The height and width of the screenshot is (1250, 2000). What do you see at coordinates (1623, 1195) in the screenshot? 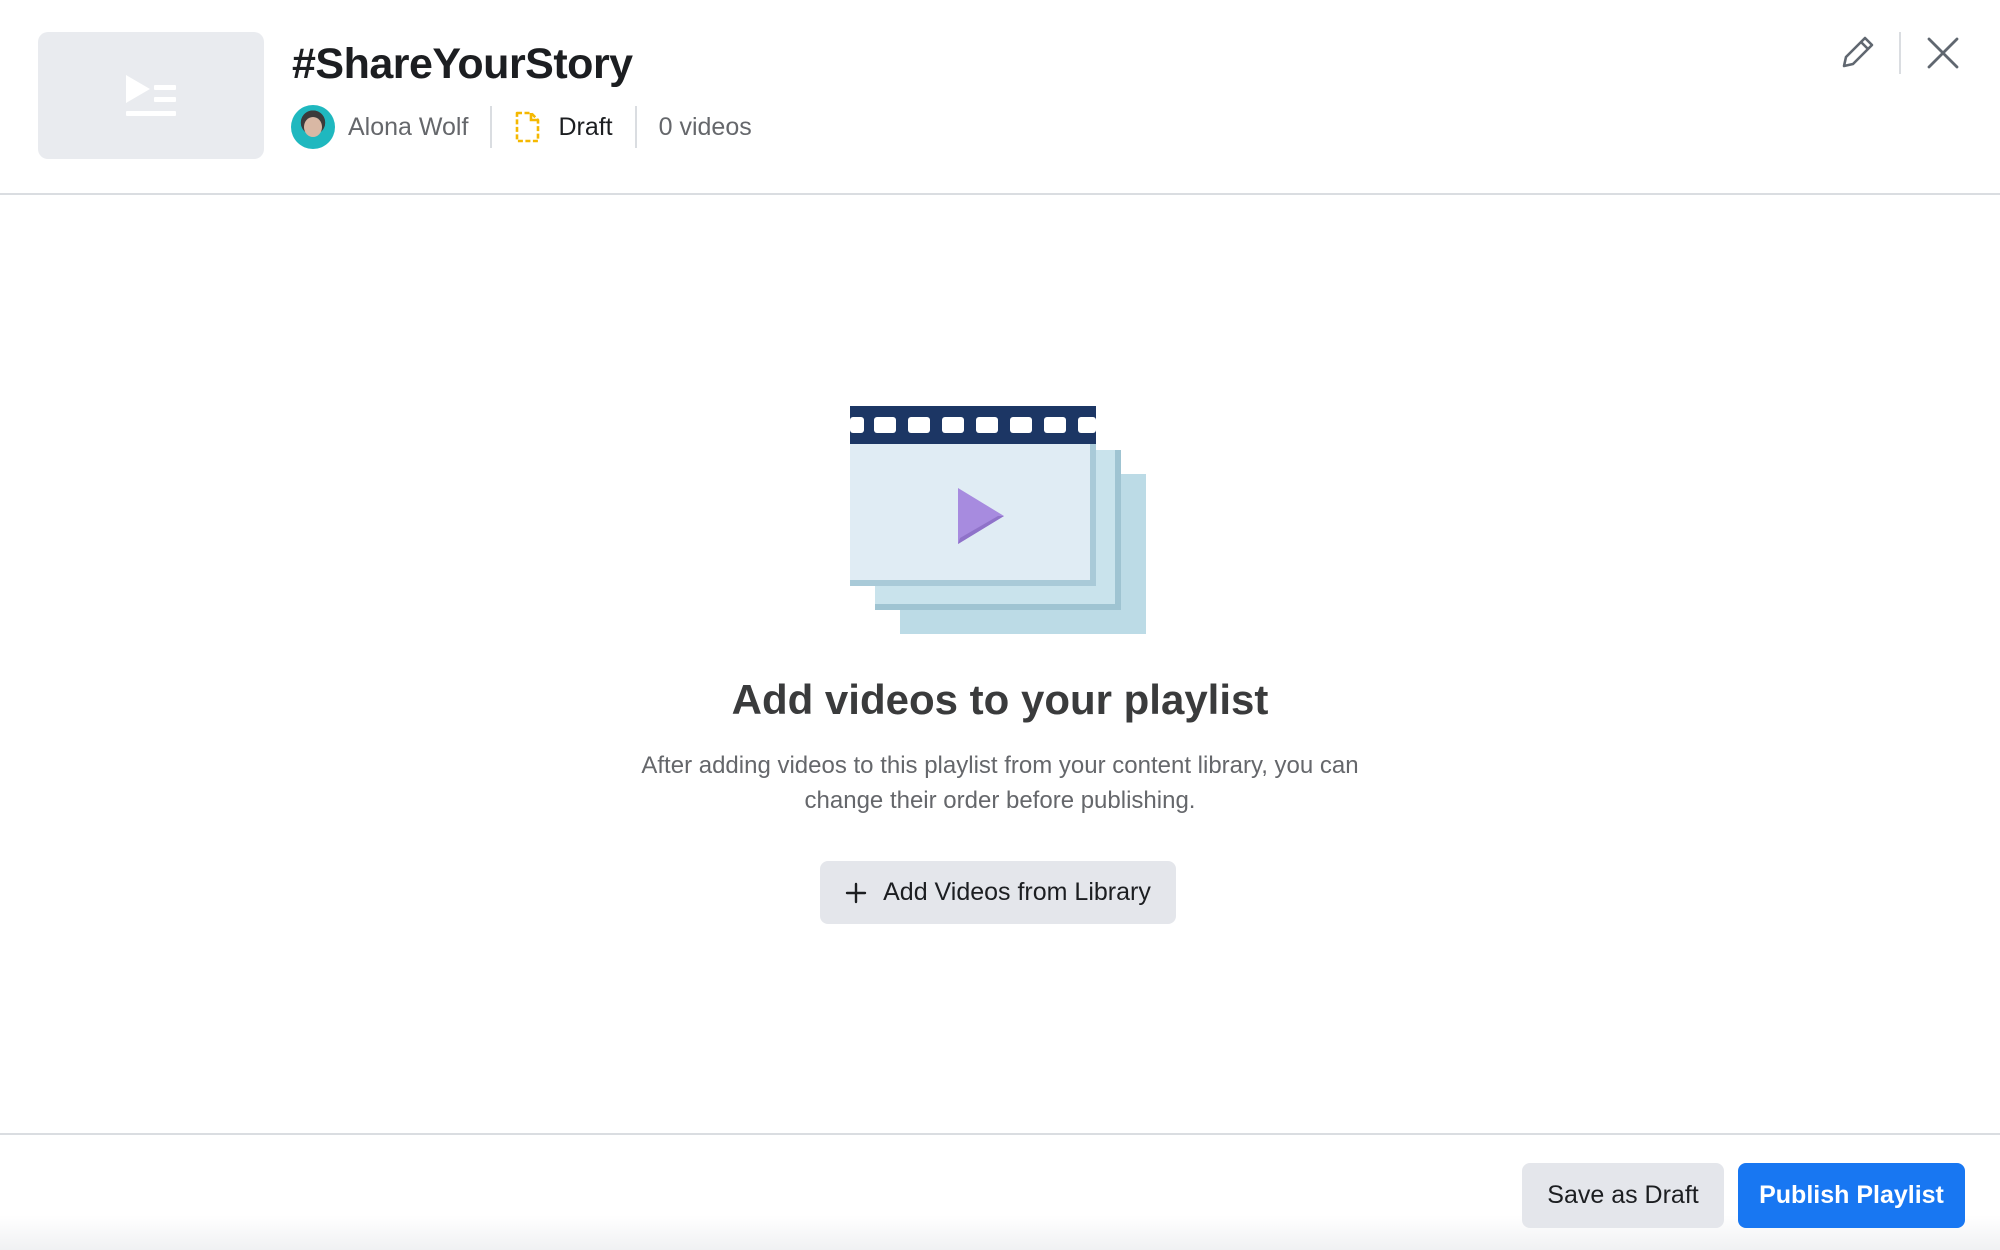
I see `save-draft-button: Save as Draft` at bounding box center [1623, 1195].